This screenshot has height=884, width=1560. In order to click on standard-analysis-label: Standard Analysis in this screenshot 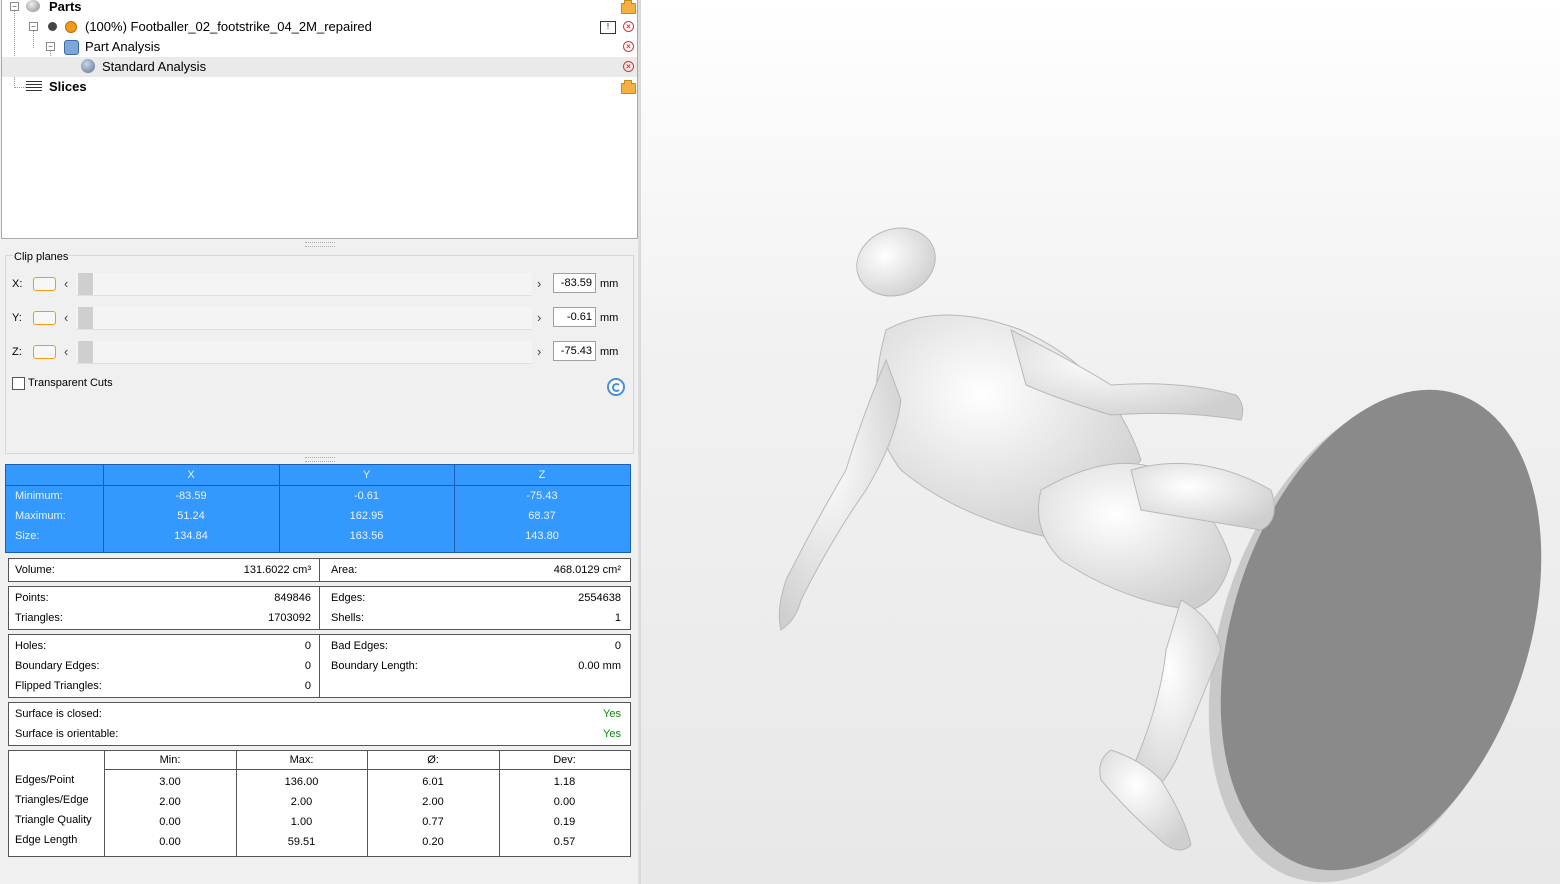, I will do `click(154, 66)`.